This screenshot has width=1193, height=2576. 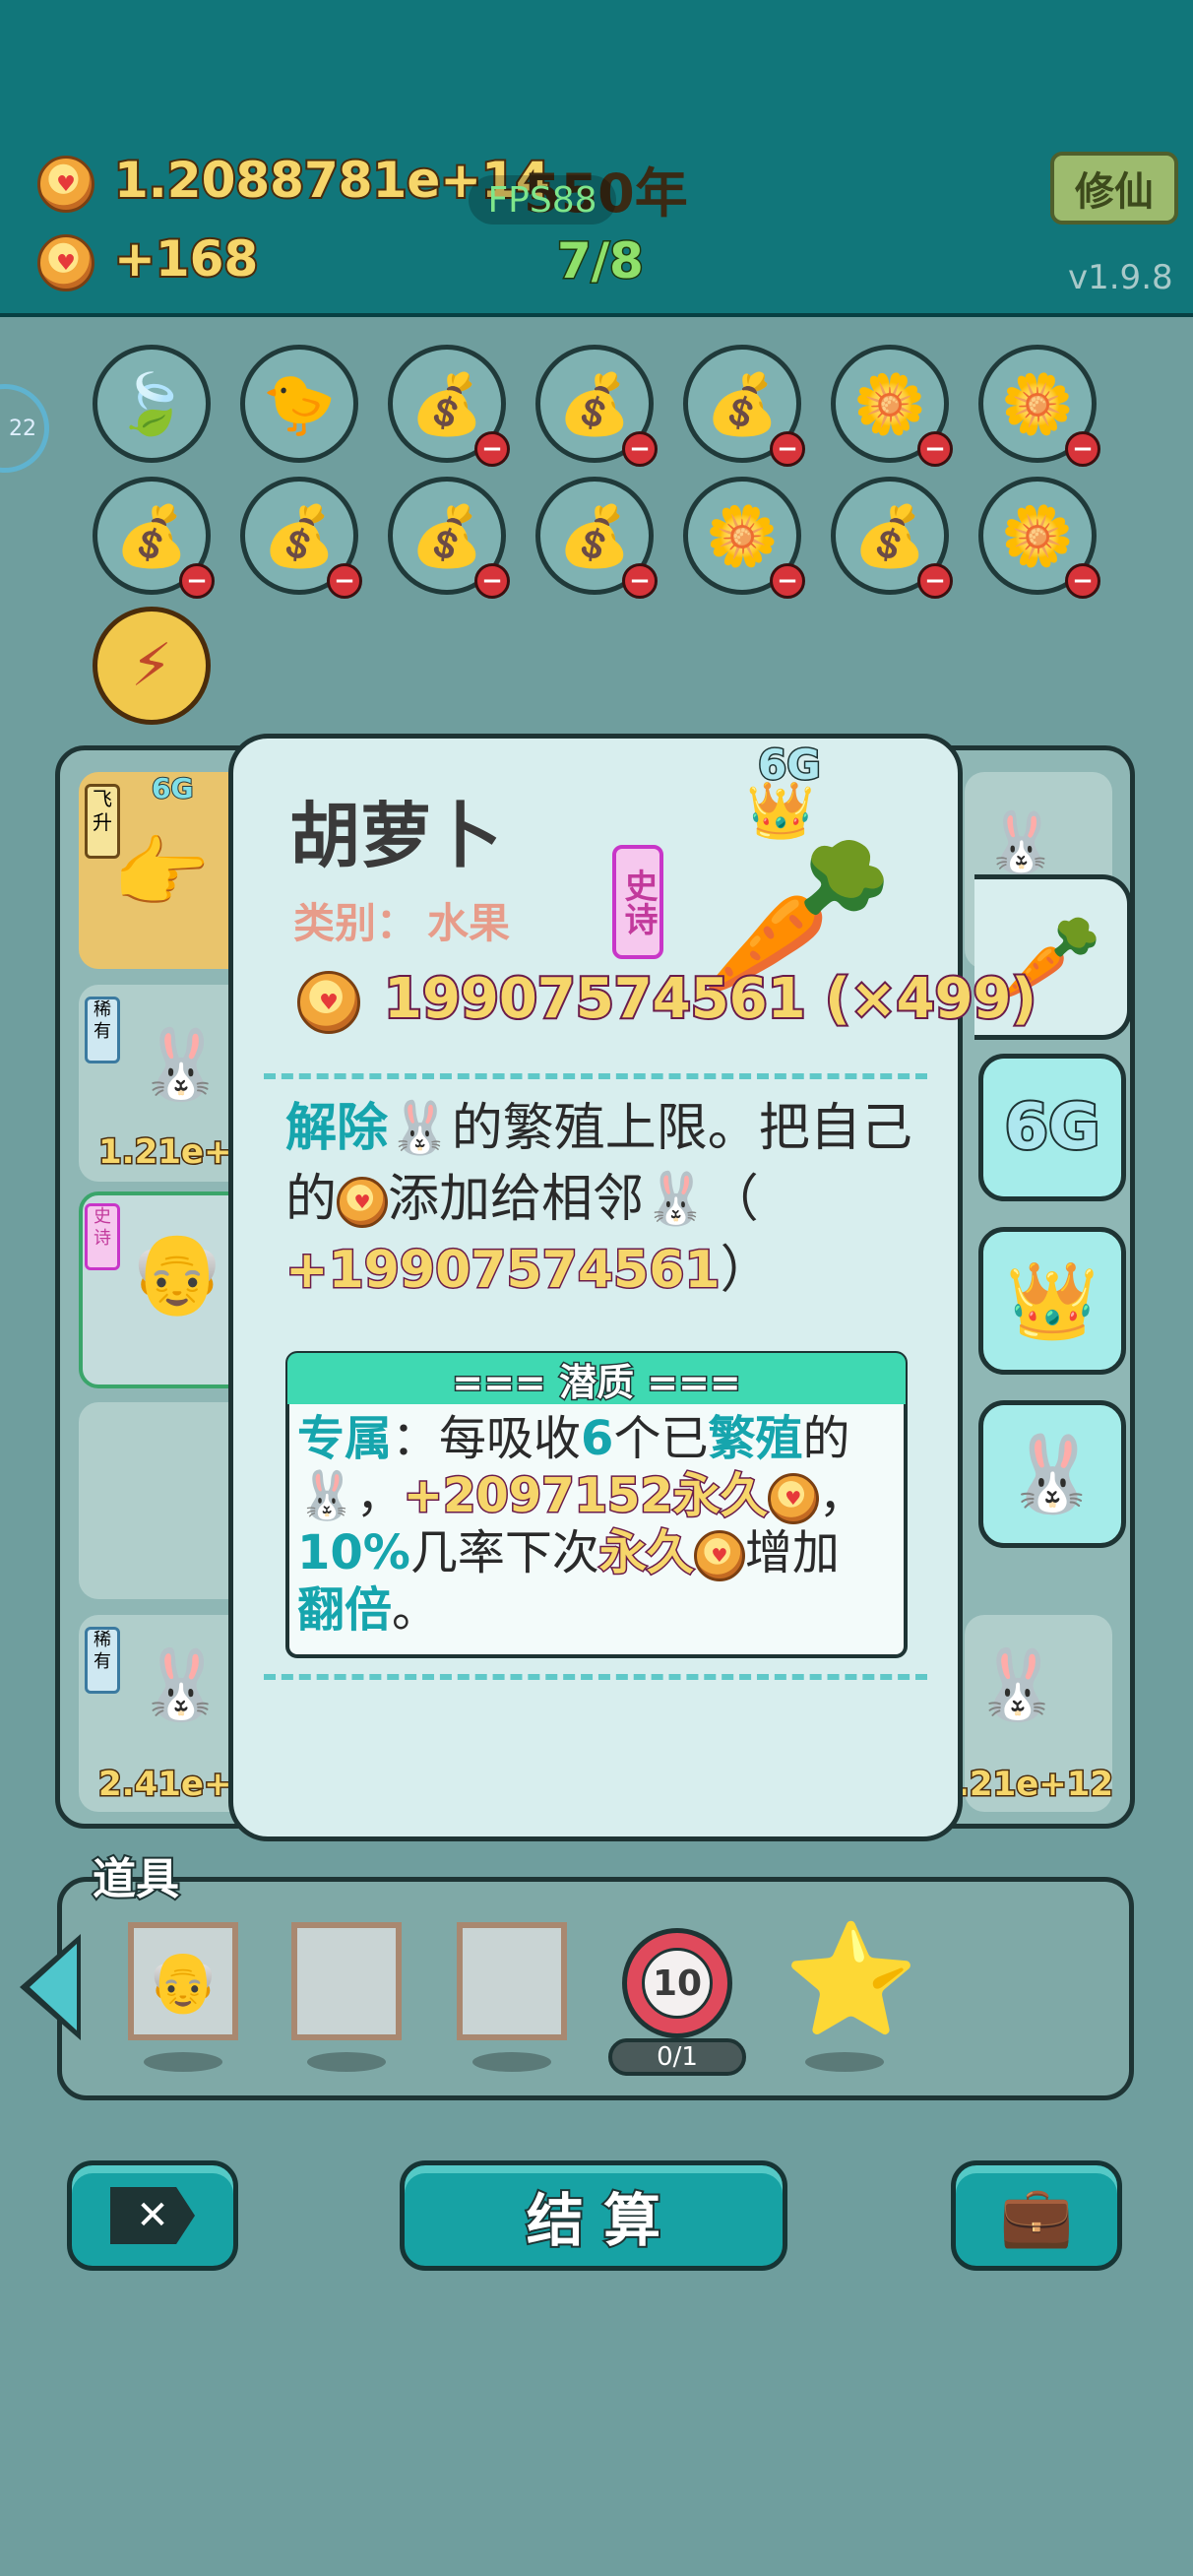 What do you see at coordinates (597, 1438) in the screenshot?
I see `pot-six: 6` at bounding box center [597, 1438].